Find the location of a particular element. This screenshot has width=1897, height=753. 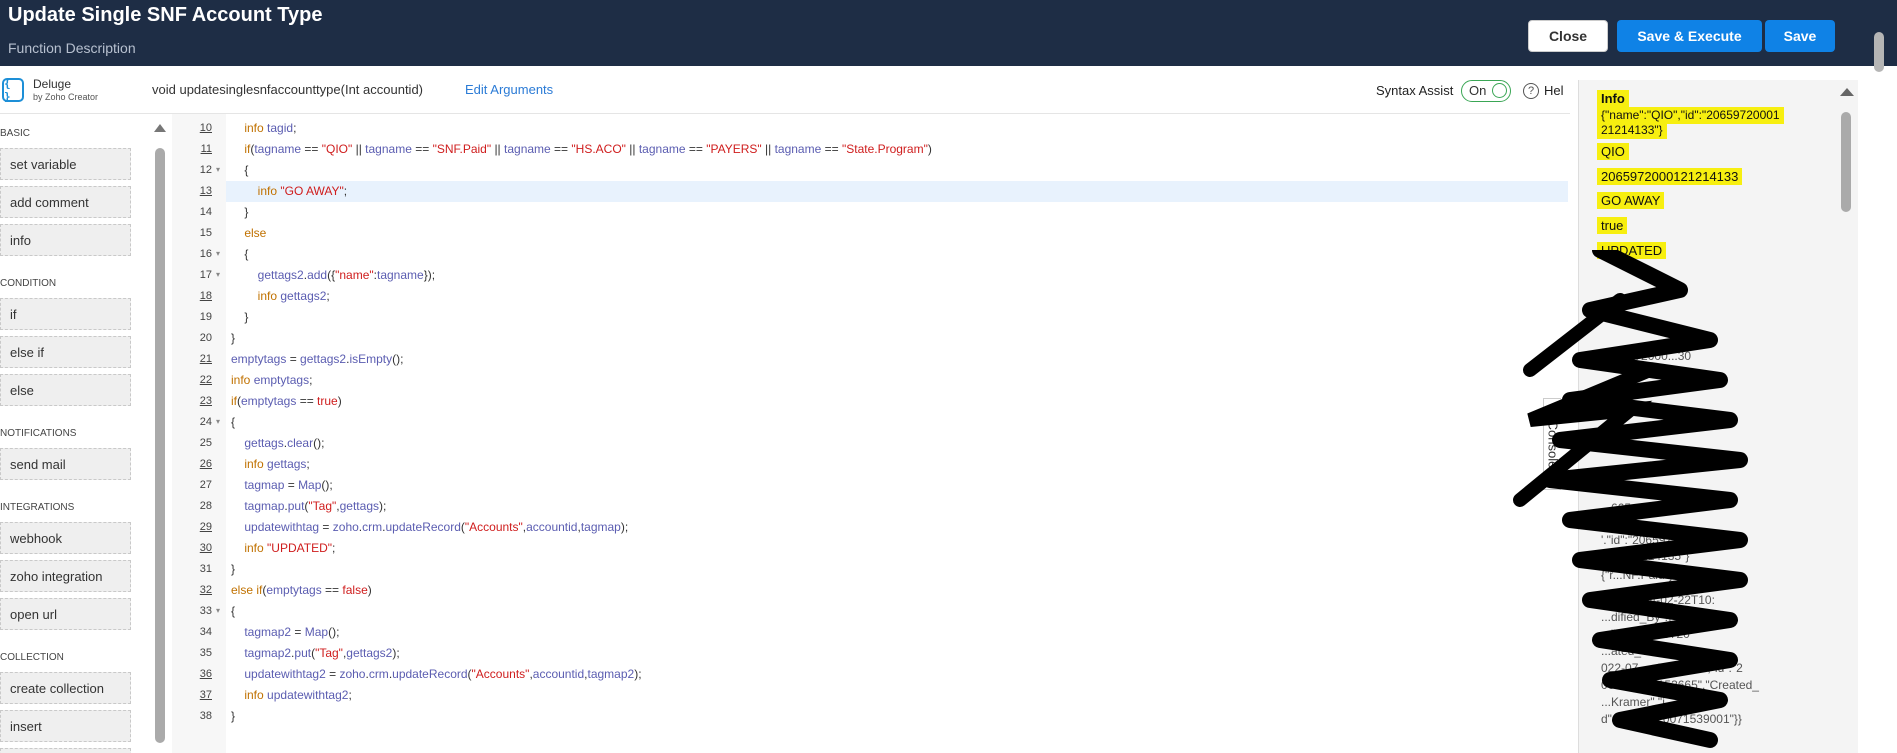

line-number: 30 is located at coordinates (192, 548).